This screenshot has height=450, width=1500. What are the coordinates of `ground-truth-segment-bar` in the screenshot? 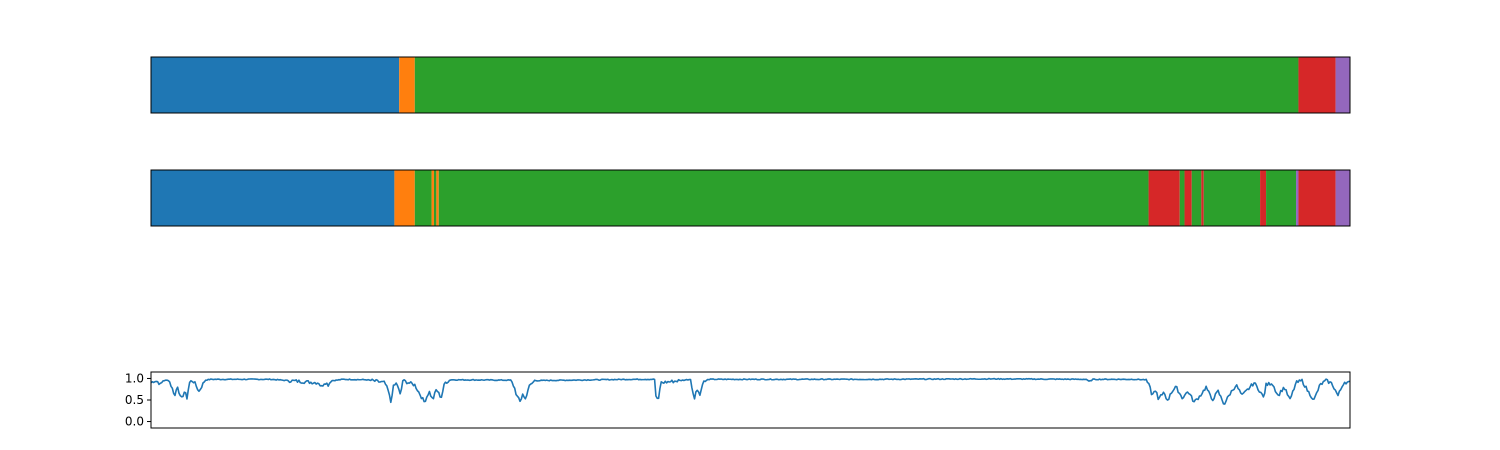 It's located at (750, 85).